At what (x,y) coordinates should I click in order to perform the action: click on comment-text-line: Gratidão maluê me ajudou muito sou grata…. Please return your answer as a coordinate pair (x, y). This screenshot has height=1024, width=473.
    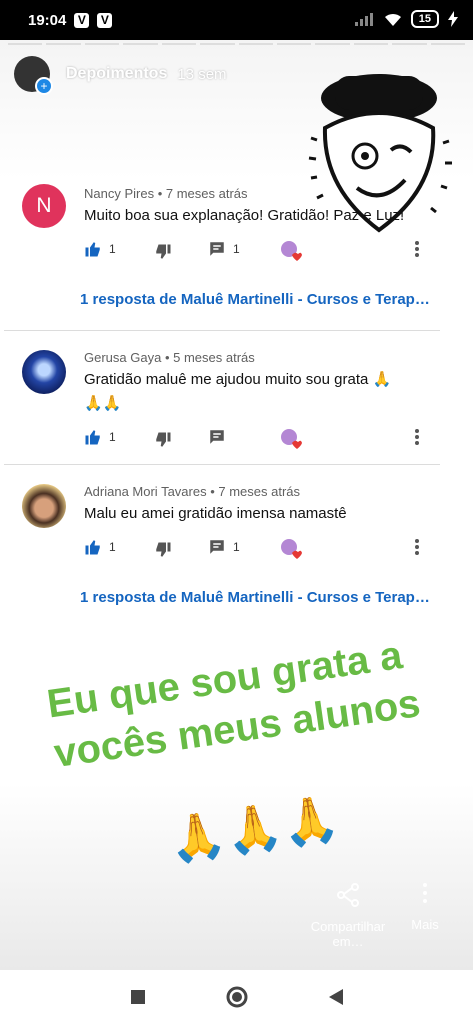
    Looking at the image, I should click on (238, 379).